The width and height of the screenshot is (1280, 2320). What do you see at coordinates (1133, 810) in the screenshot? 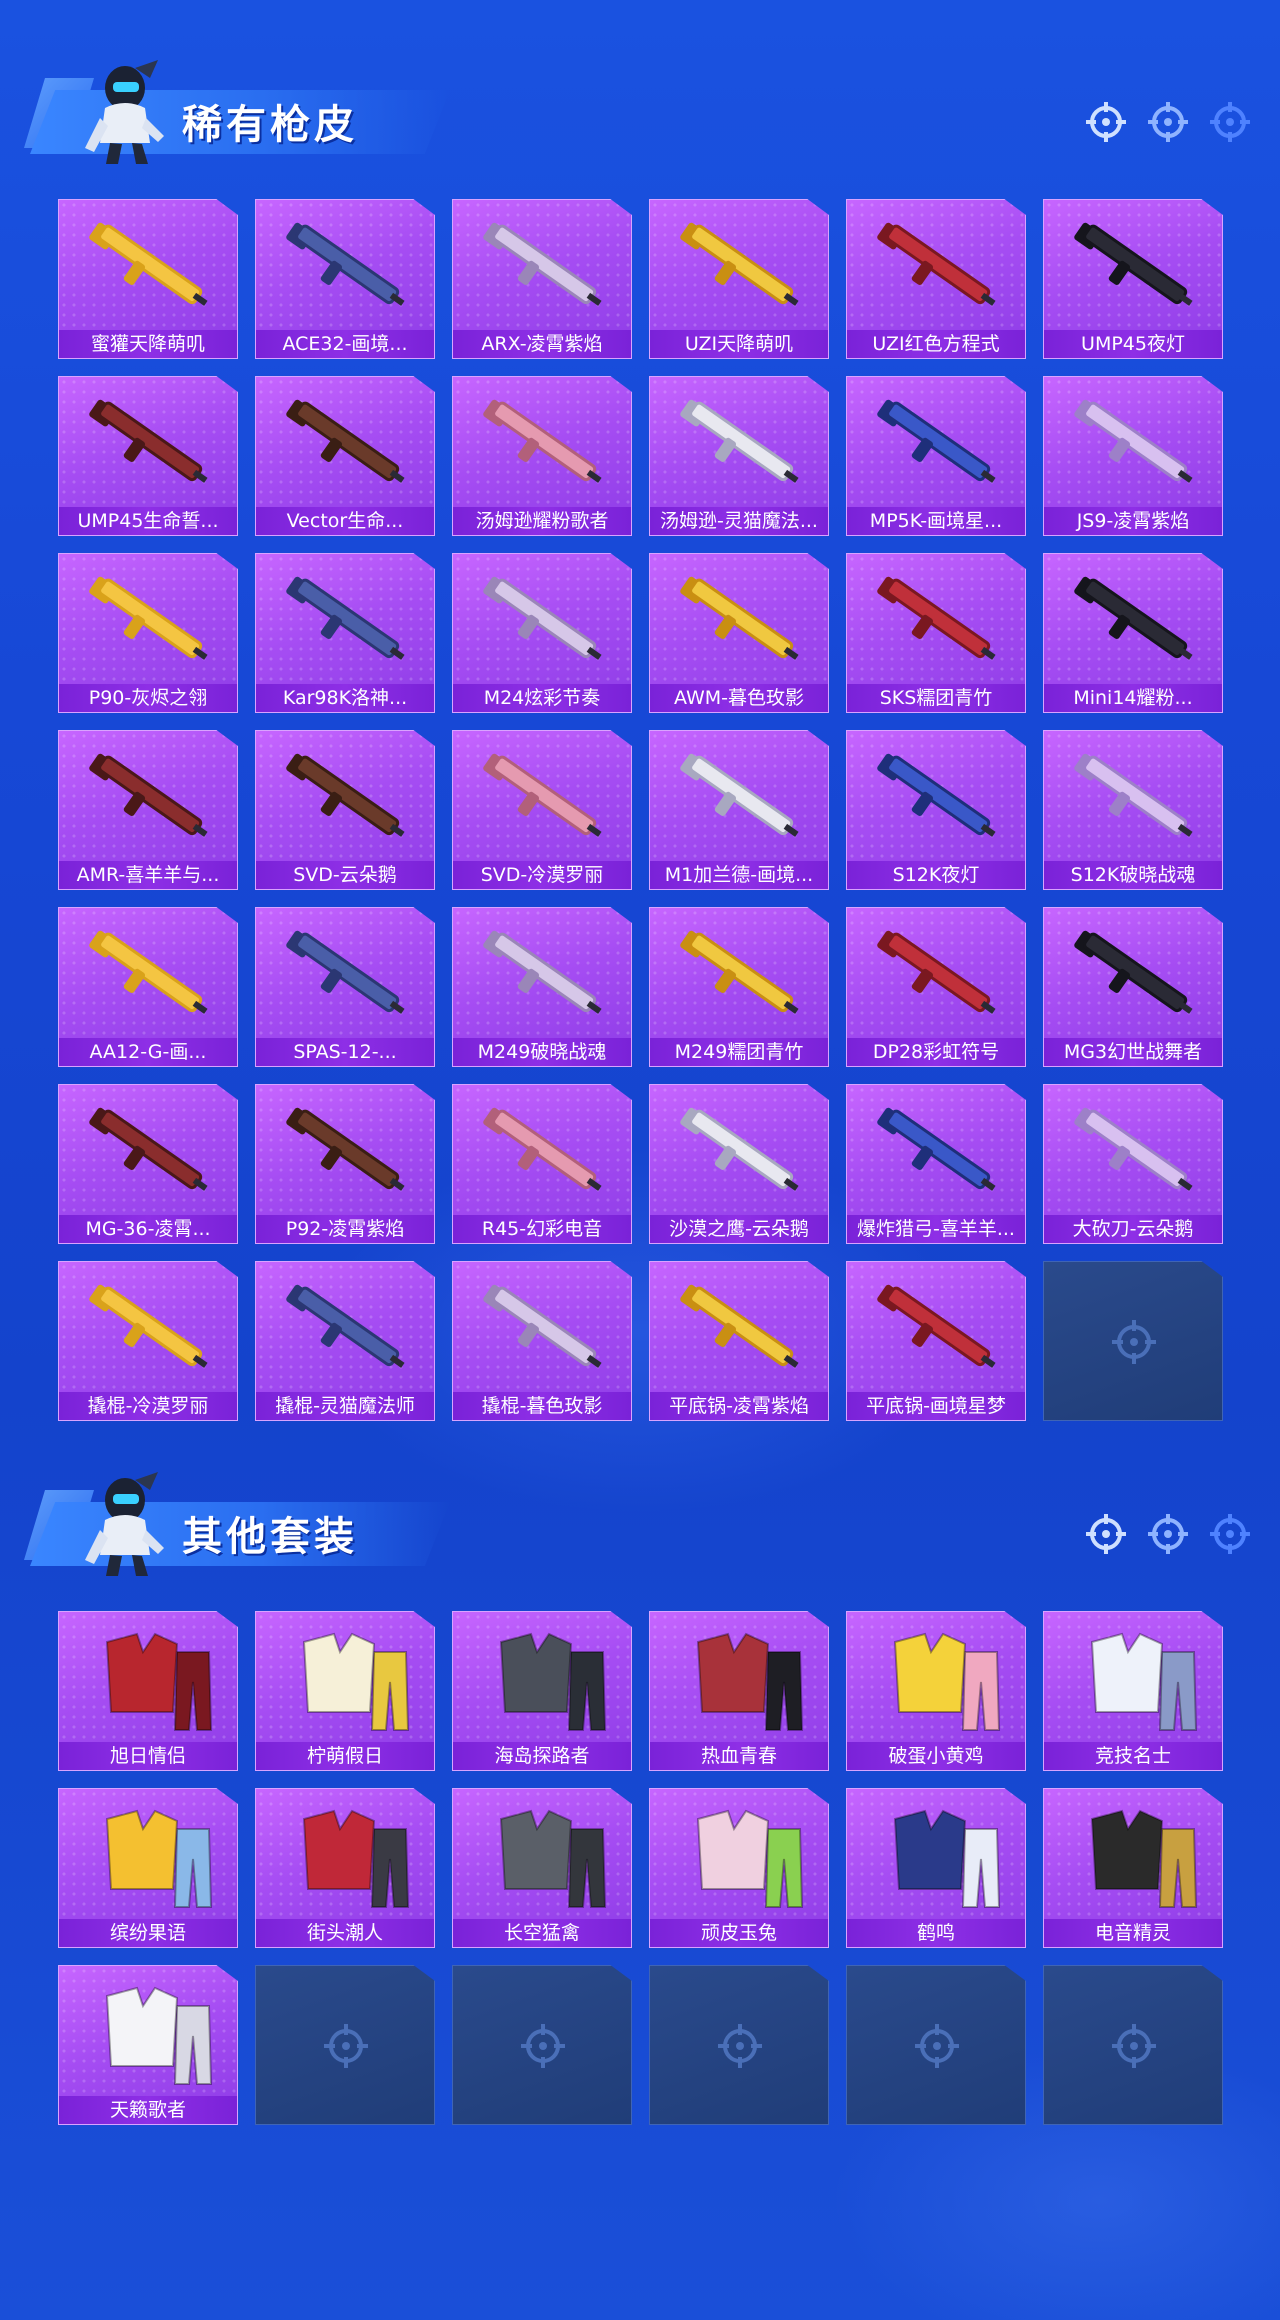
I see `skin-card: S12K破晓战魂` at bounding box center [1133, 810].